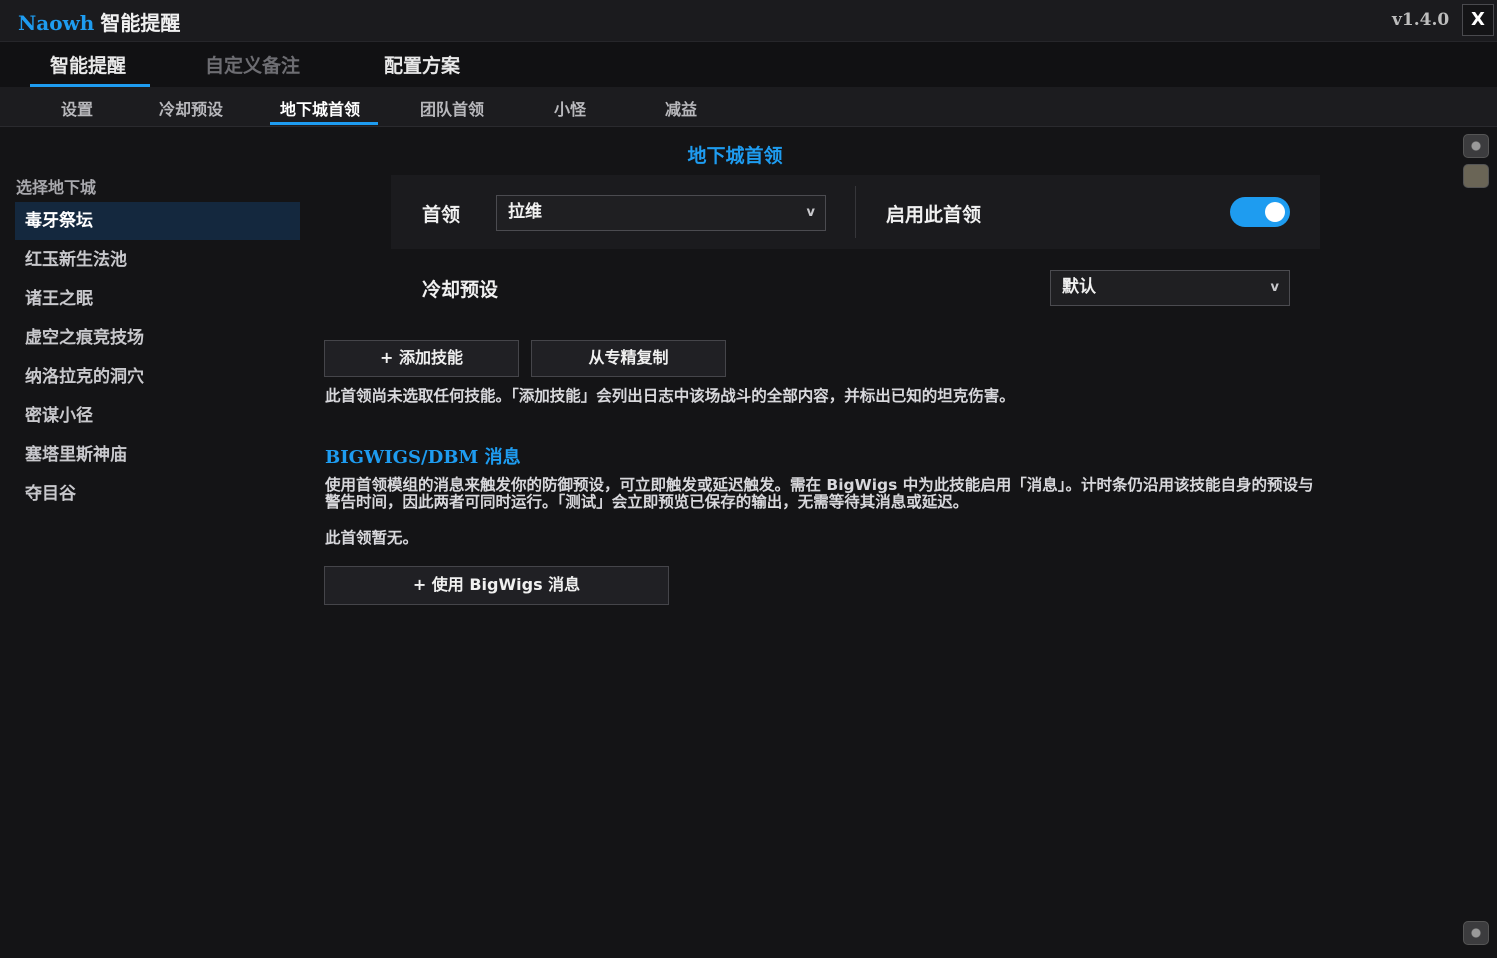 The image size is (1497, 958). What do you see at coordinates (157, 377) in the screenshot?
I see `sidebar-item-dungeon: 纳洛拉克的洞穴` at bounding box center [157, 377].